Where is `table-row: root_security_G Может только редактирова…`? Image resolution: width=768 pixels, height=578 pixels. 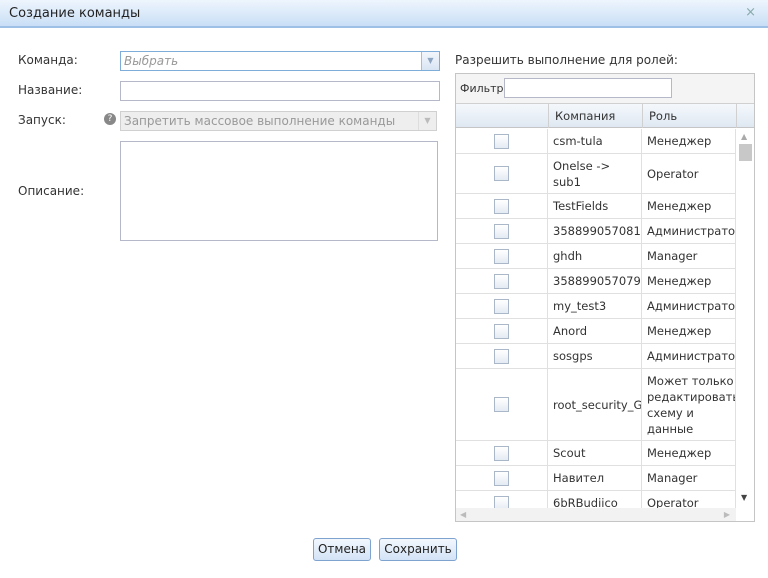 table-row: root_security_G Может только редактирова… is located at coordinates (596, 405).